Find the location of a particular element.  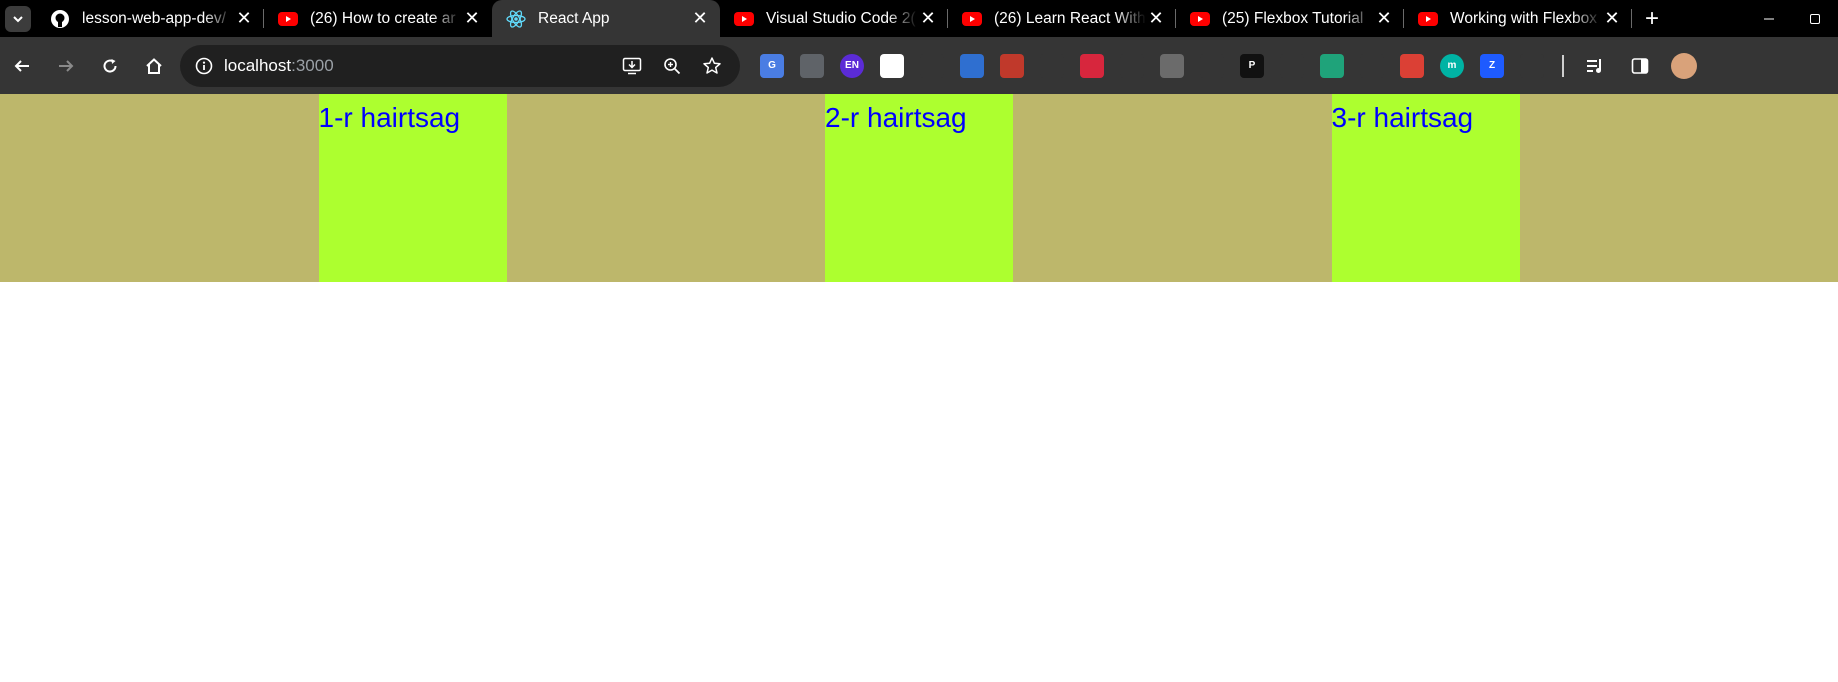

p-extension-icon: P is located at coordinates (1252, 65).